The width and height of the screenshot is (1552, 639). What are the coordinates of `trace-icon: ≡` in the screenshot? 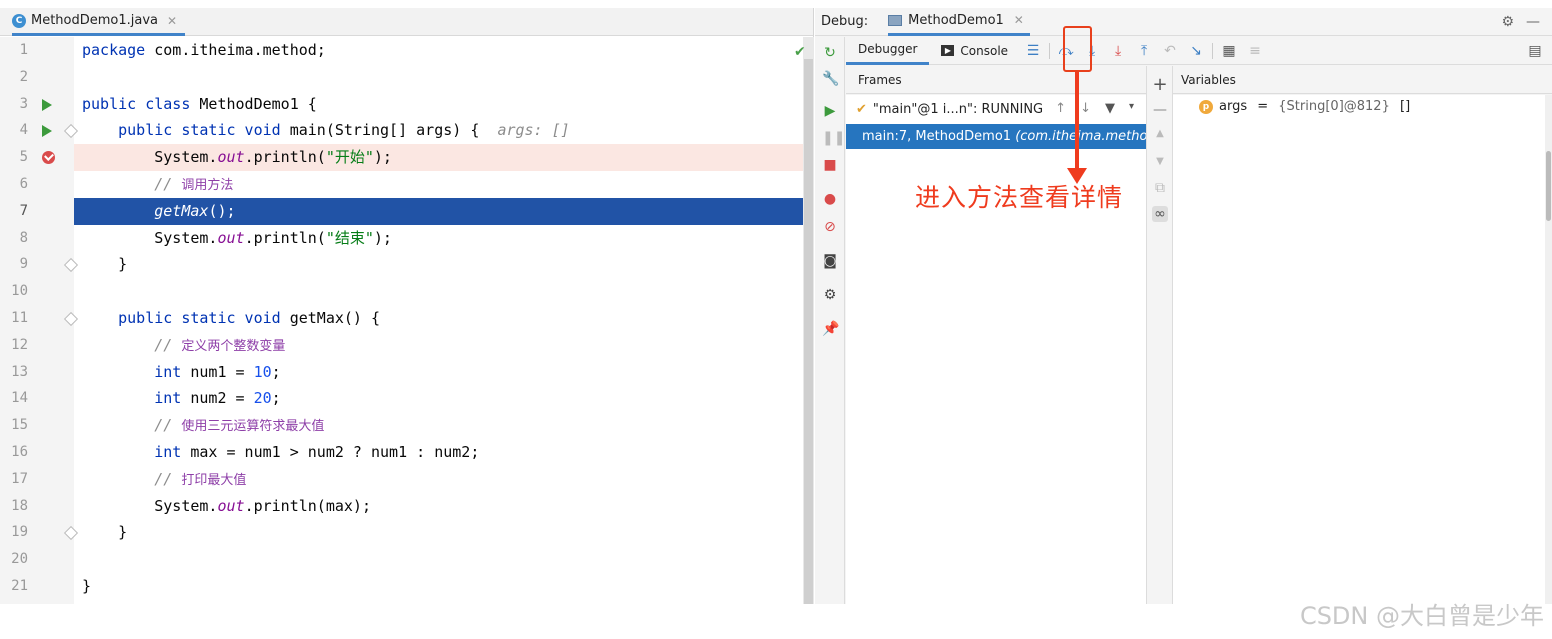 It's located at (1255, 51).